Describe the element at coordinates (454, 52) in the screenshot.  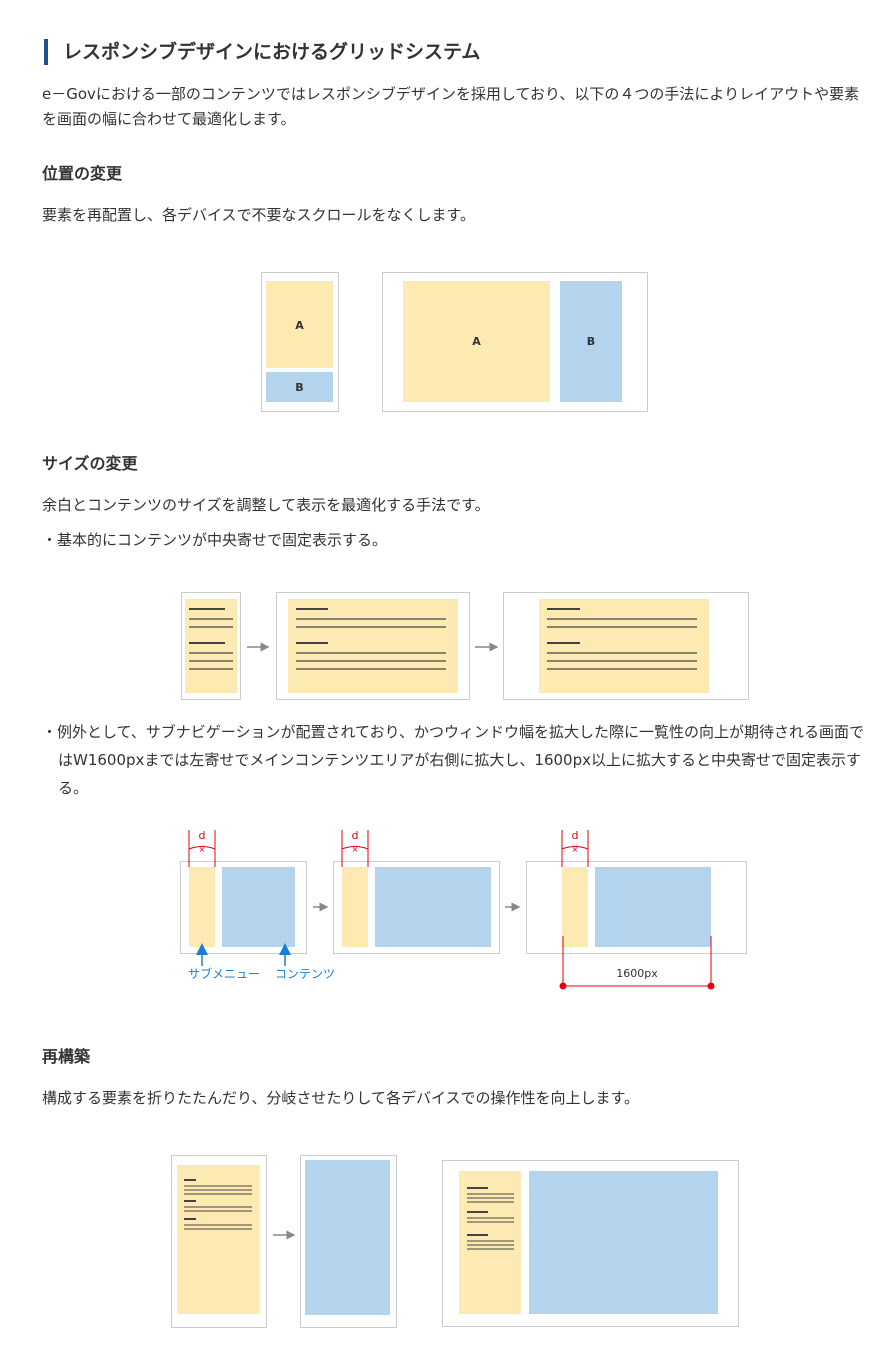
I see `page-title: レスポンシブデザインにおけるグリッドシステム` at that location.